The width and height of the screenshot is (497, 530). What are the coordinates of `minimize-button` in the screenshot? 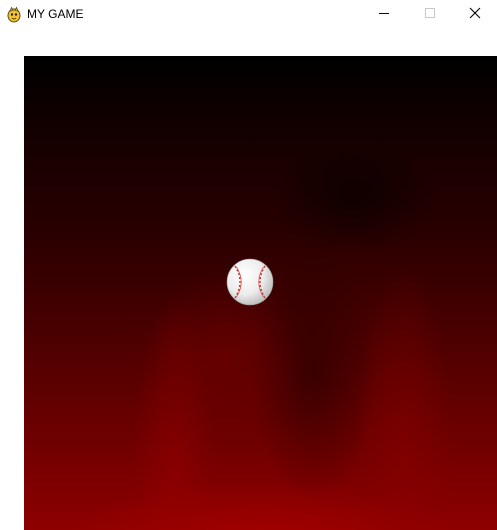 It's located at (384, 14).